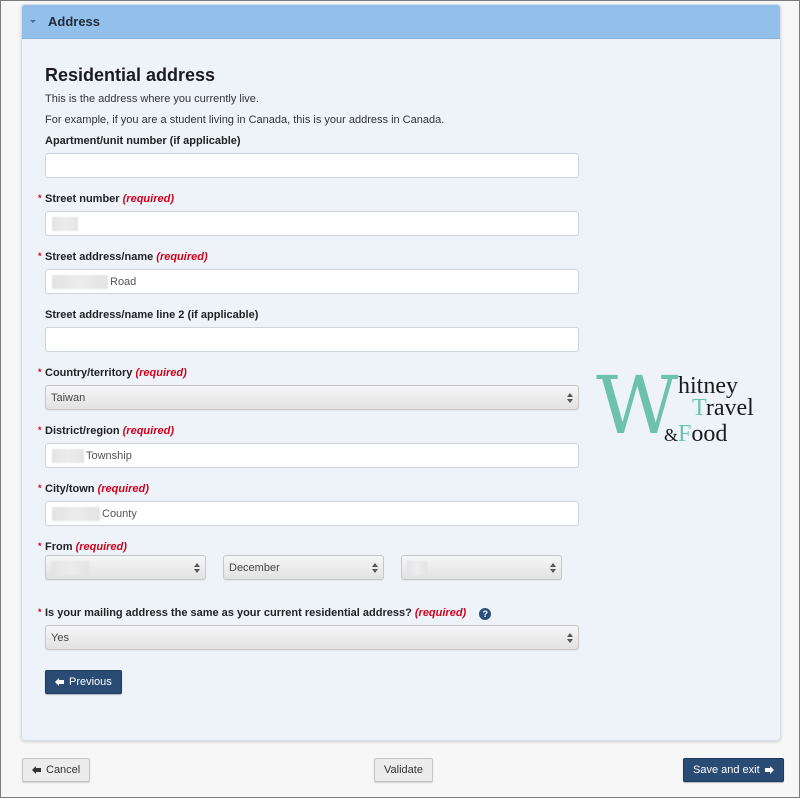  I want to click on logo-line-2: Travel, so click(723, 408).